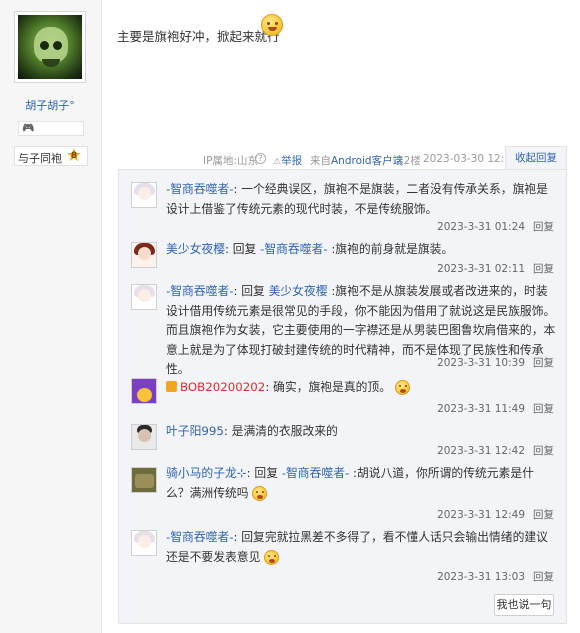  What do you see at coordinates (40, 158) in the screenshot?
I see `level-name: 与子同袍` at bounding box center [40, 158].